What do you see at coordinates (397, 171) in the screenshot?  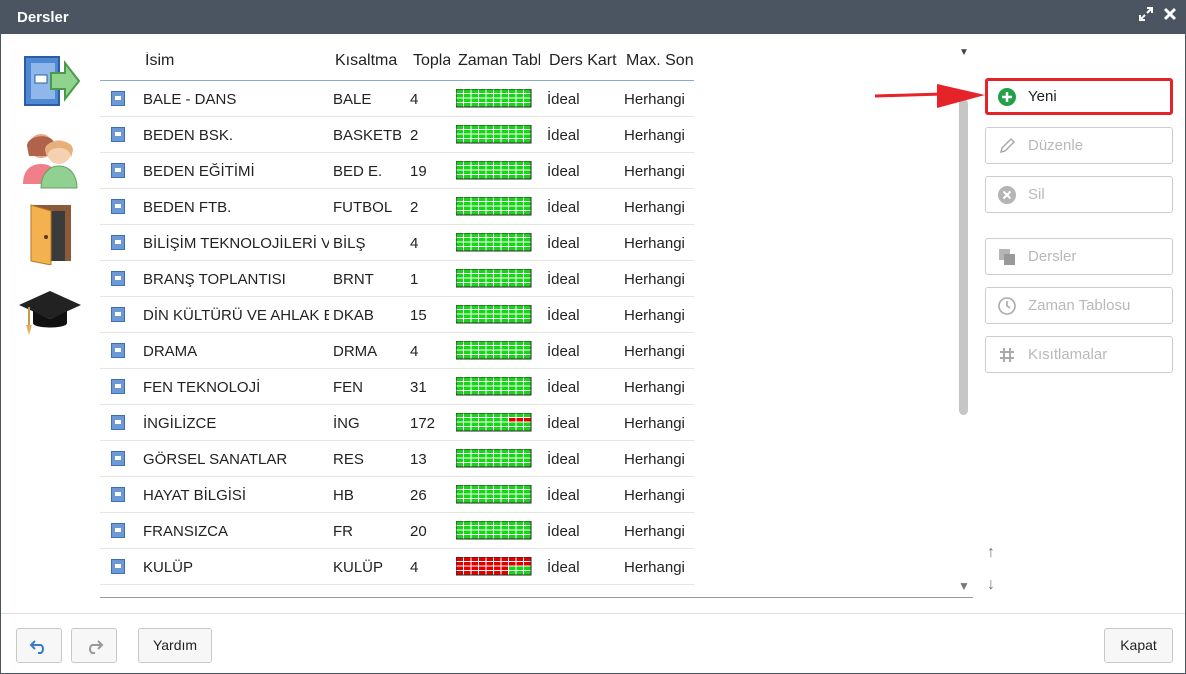 I see `table-row: BEDEN EĞİTİMİ BED E. 19 İdeal Herhangi` at bounding box center [397, 171].